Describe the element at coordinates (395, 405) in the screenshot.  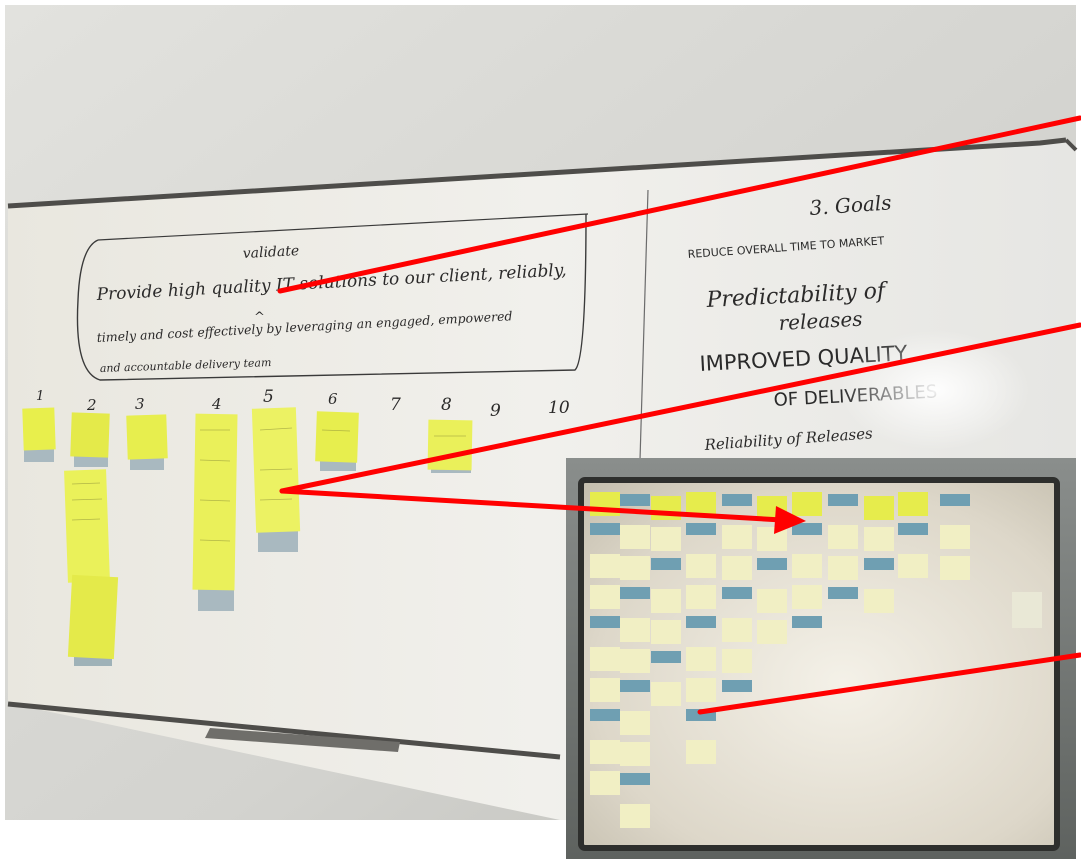
I see `column-number: 7` at that location.